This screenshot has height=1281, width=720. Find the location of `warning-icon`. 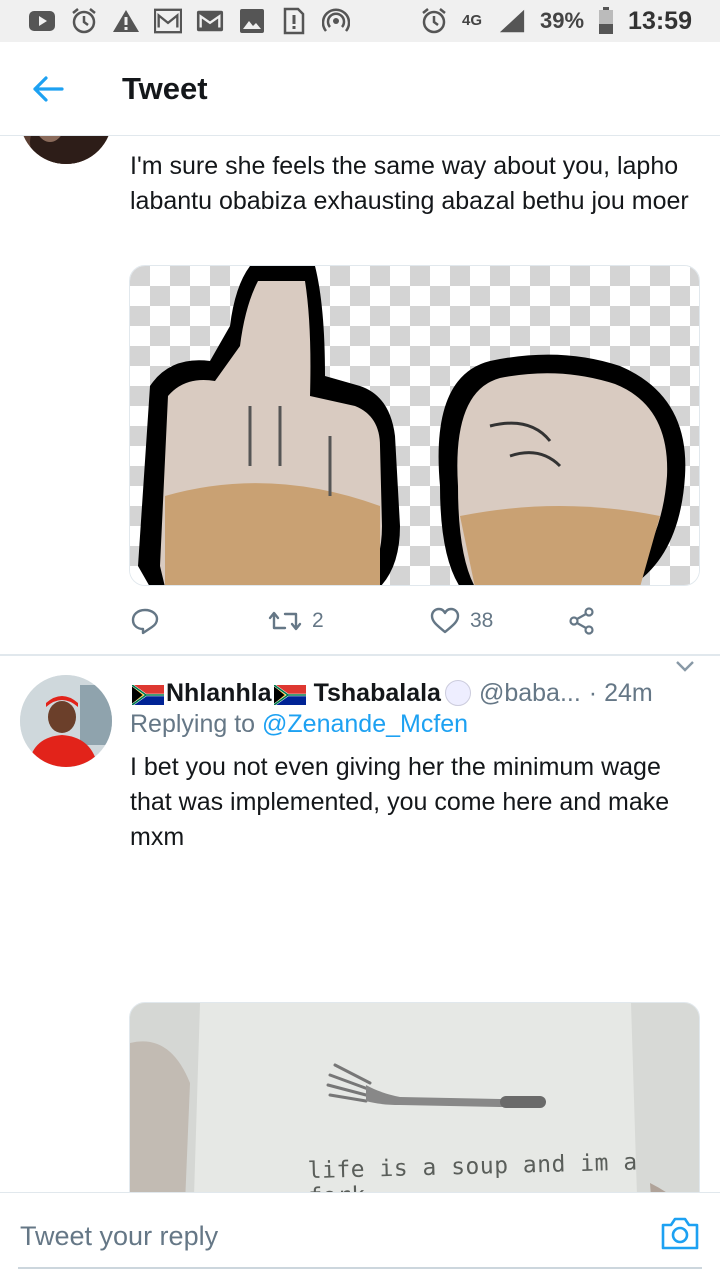

warning-icon is located at coordinates (126, 21).